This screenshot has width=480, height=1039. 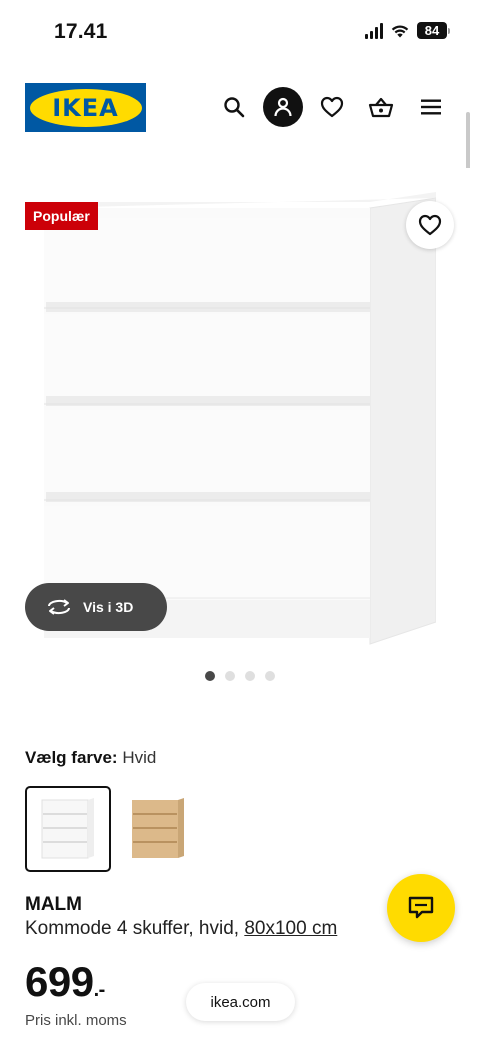 What do you see at coordinates (59, 981) in the screenshot?
I see `price-amount: 699` at bounding box center [59, 981].